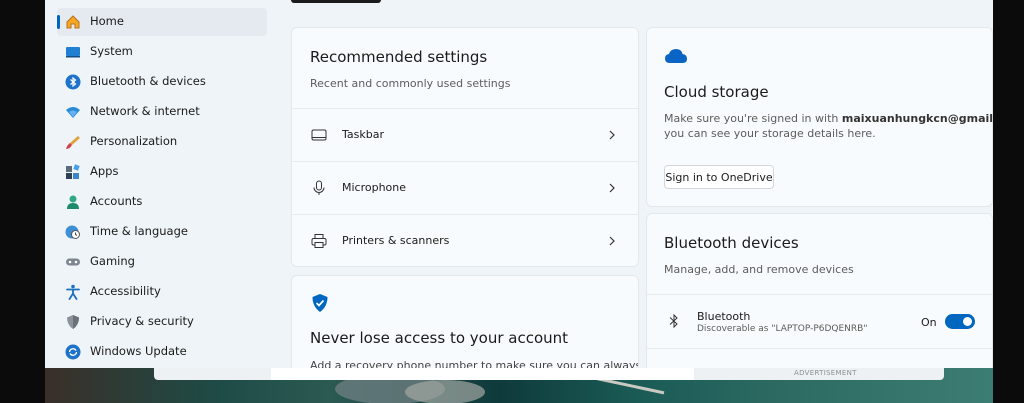  I want to click on microphone-icon, so click(319, 187).